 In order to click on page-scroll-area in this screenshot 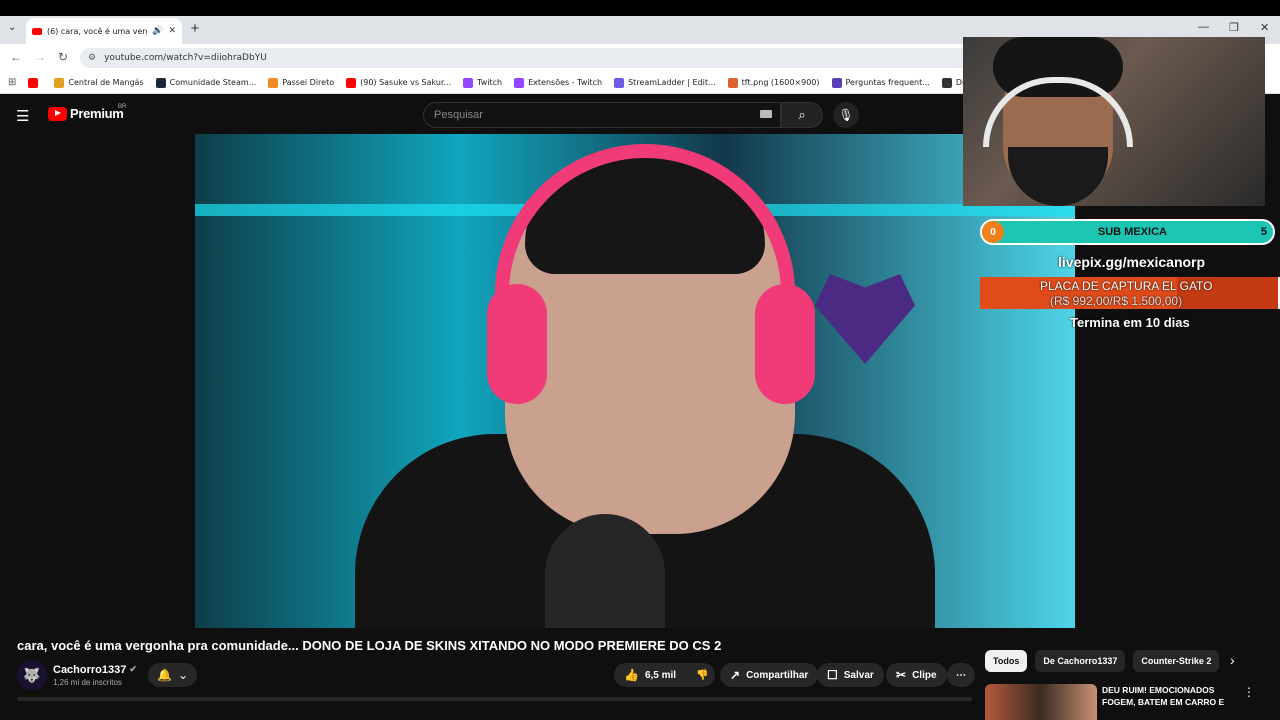, I will do `click(494, 699)`.